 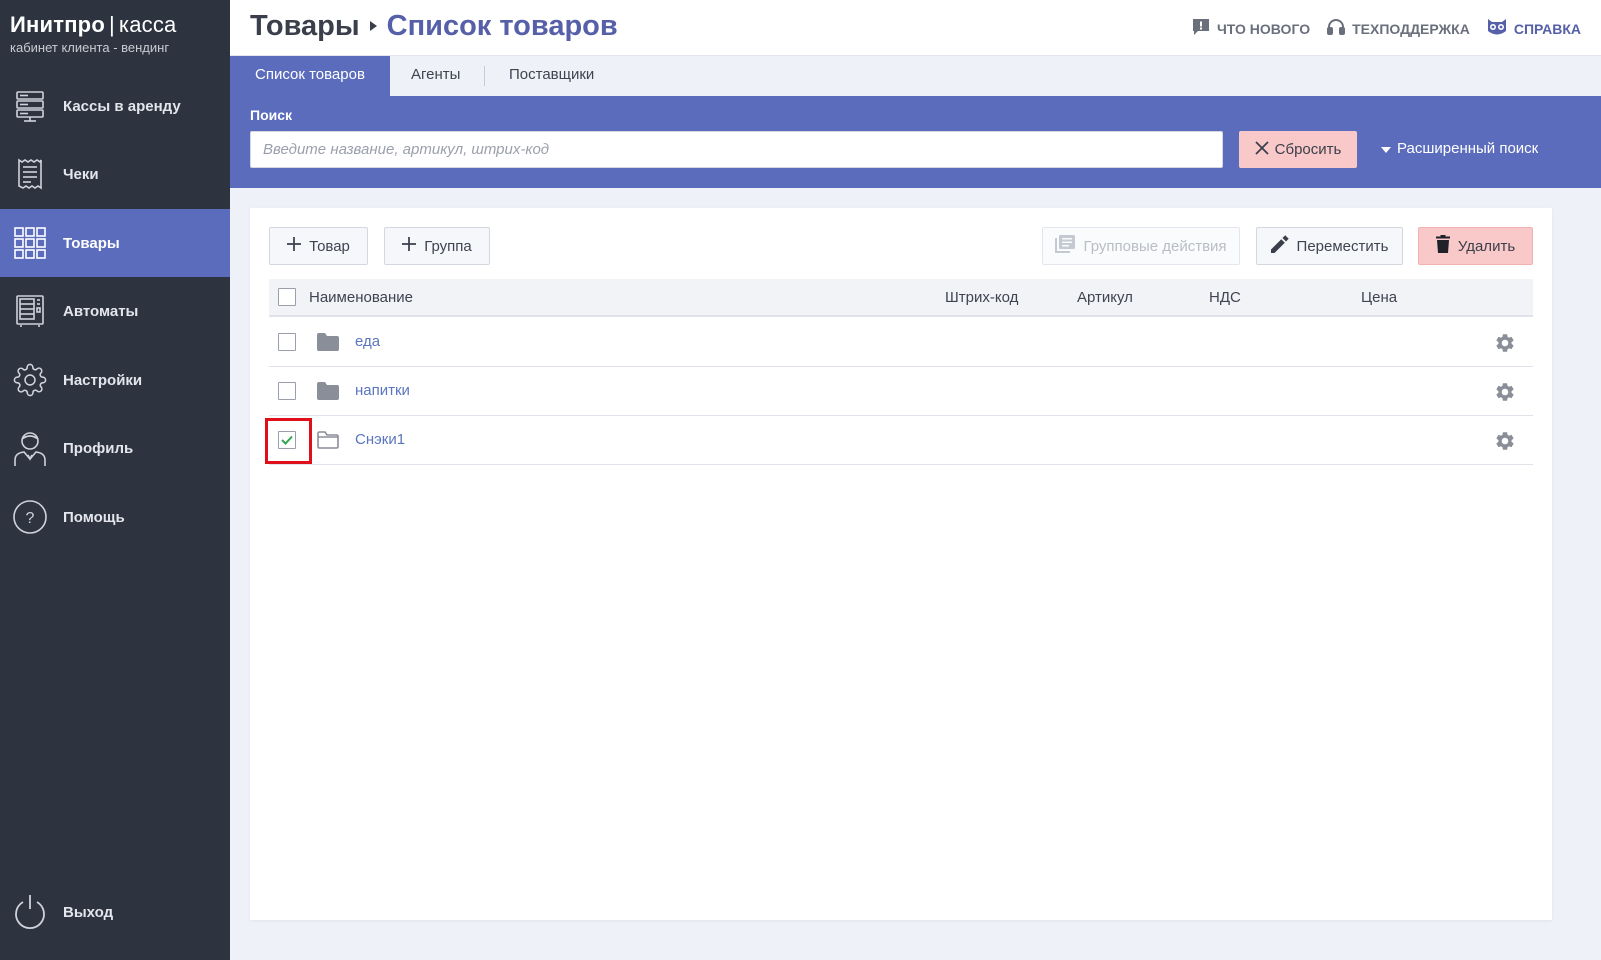 I want to click on headset-icon, so click(x=1336, y=28).